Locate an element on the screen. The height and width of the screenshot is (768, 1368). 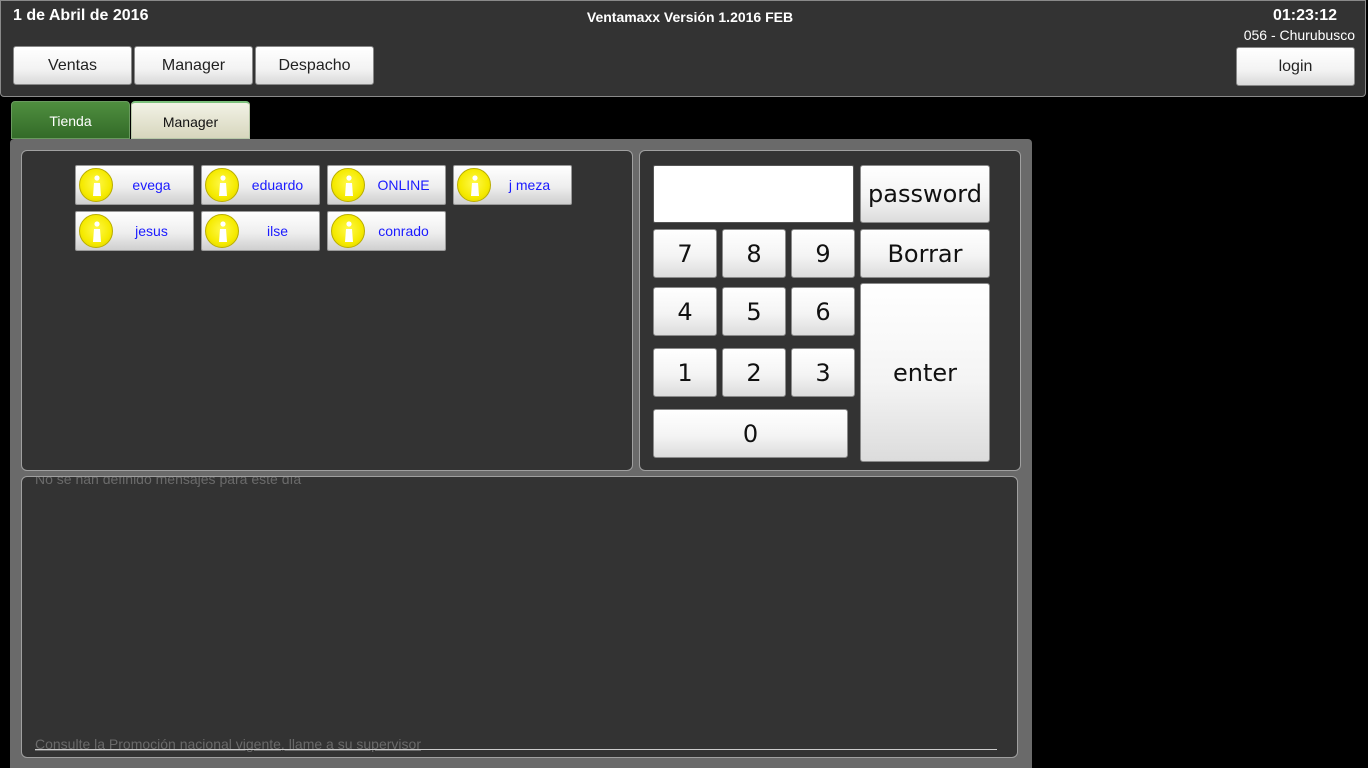
clear-button: Borrar is located at coordinates (925, 253).